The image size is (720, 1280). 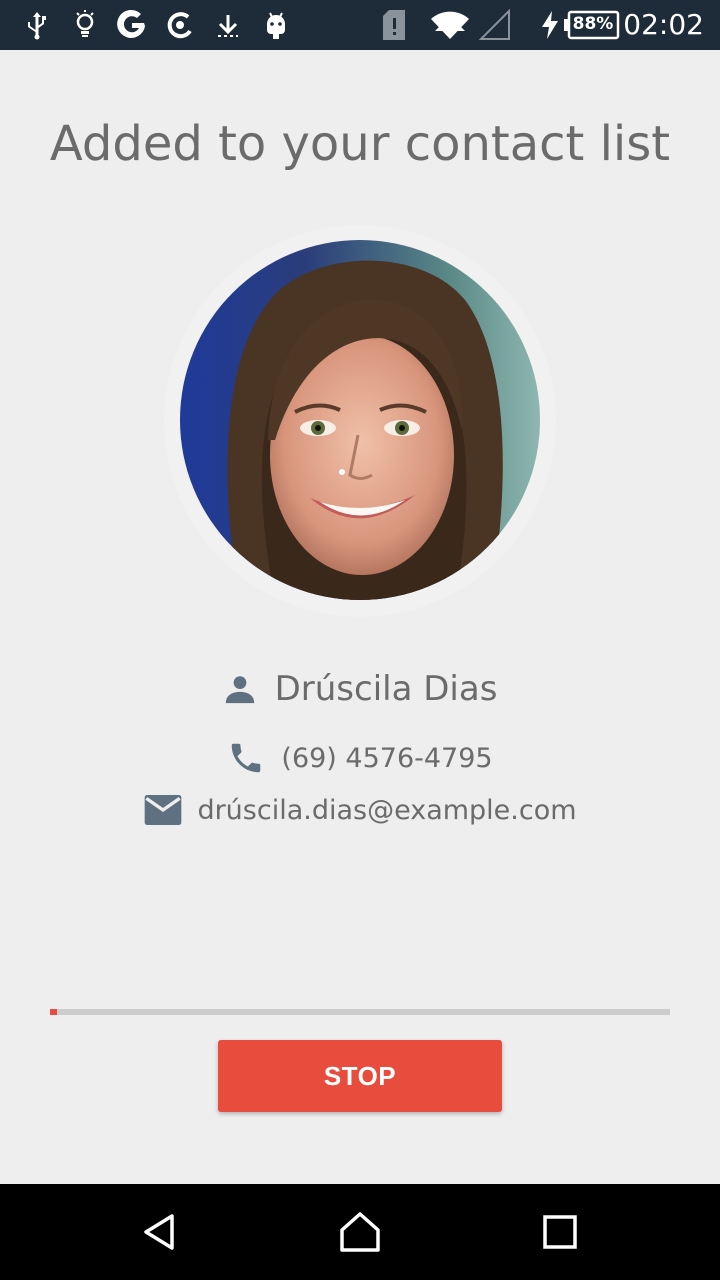 I want to click on contact-name: Drúscila Dias, so click(x=386, y=689).